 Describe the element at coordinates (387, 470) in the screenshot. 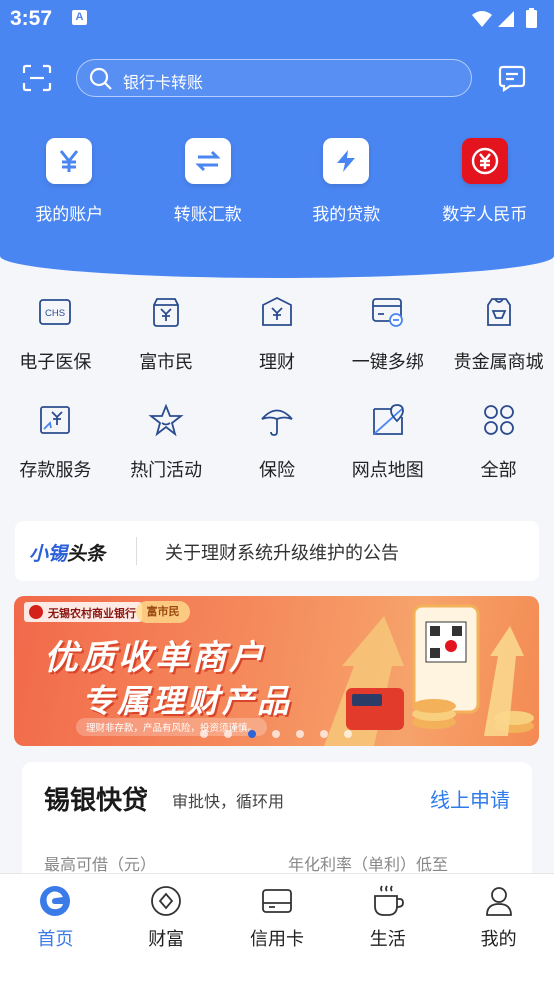

I see `service-label: 网点地图` at that location.